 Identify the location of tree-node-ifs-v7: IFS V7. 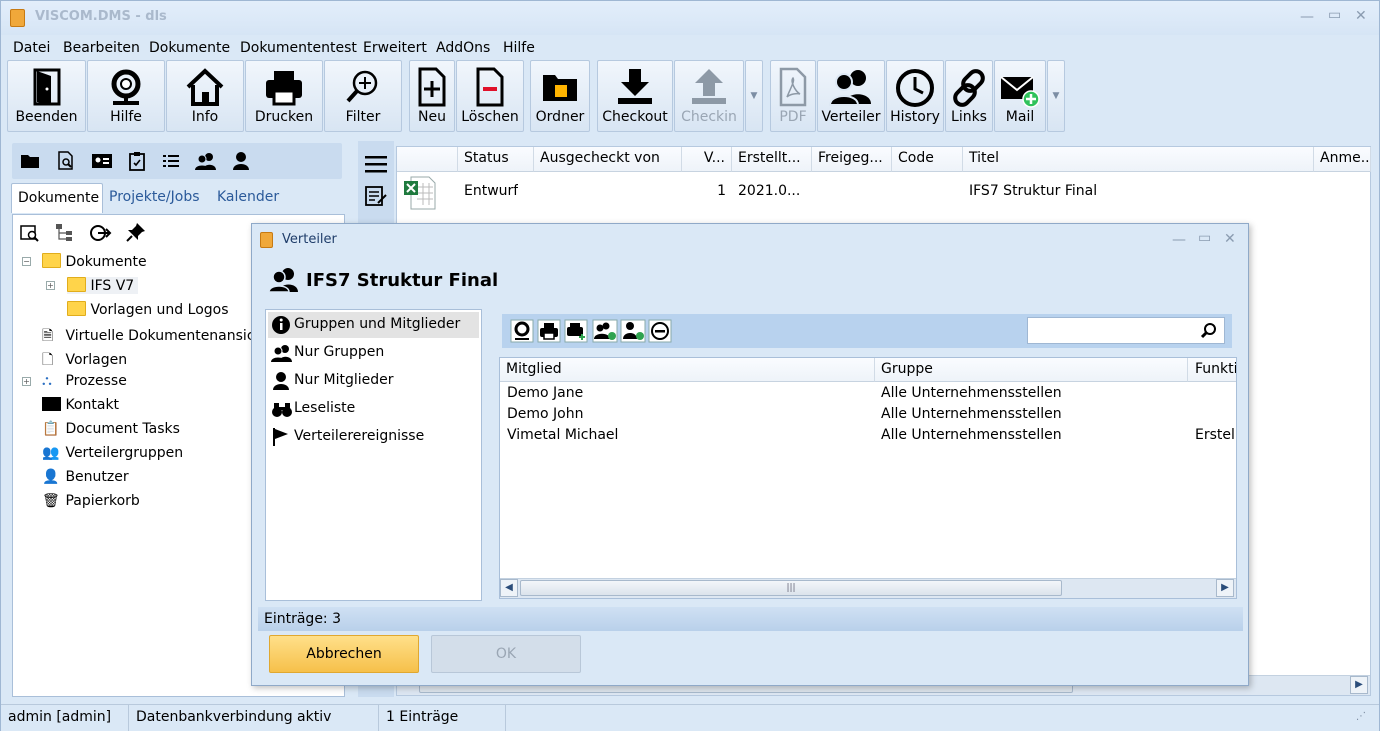
(103, 285).